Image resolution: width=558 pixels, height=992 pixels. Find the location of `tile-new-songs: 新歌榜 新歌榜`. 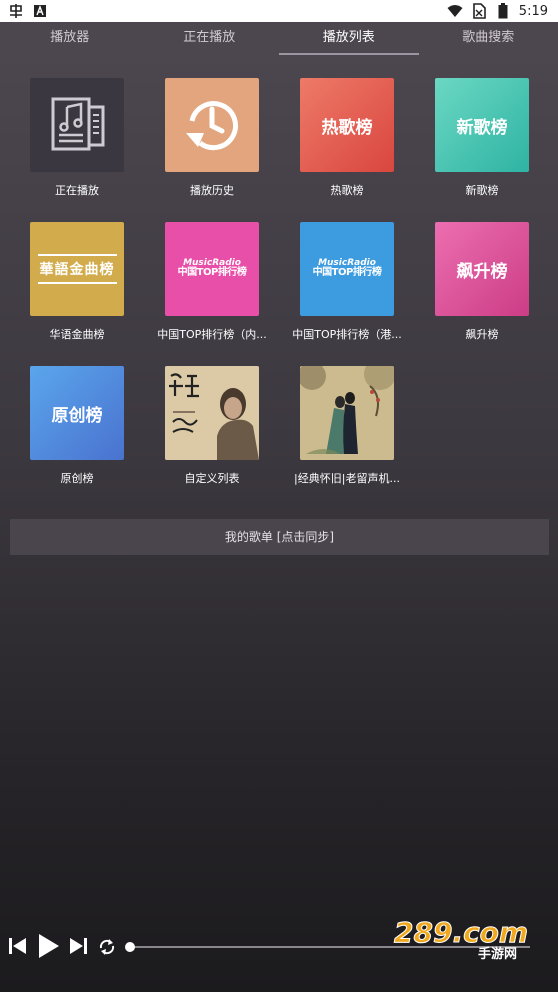

tile-new-songs: 新歌榜 新歌榜 is located at coordinates (482, 138).